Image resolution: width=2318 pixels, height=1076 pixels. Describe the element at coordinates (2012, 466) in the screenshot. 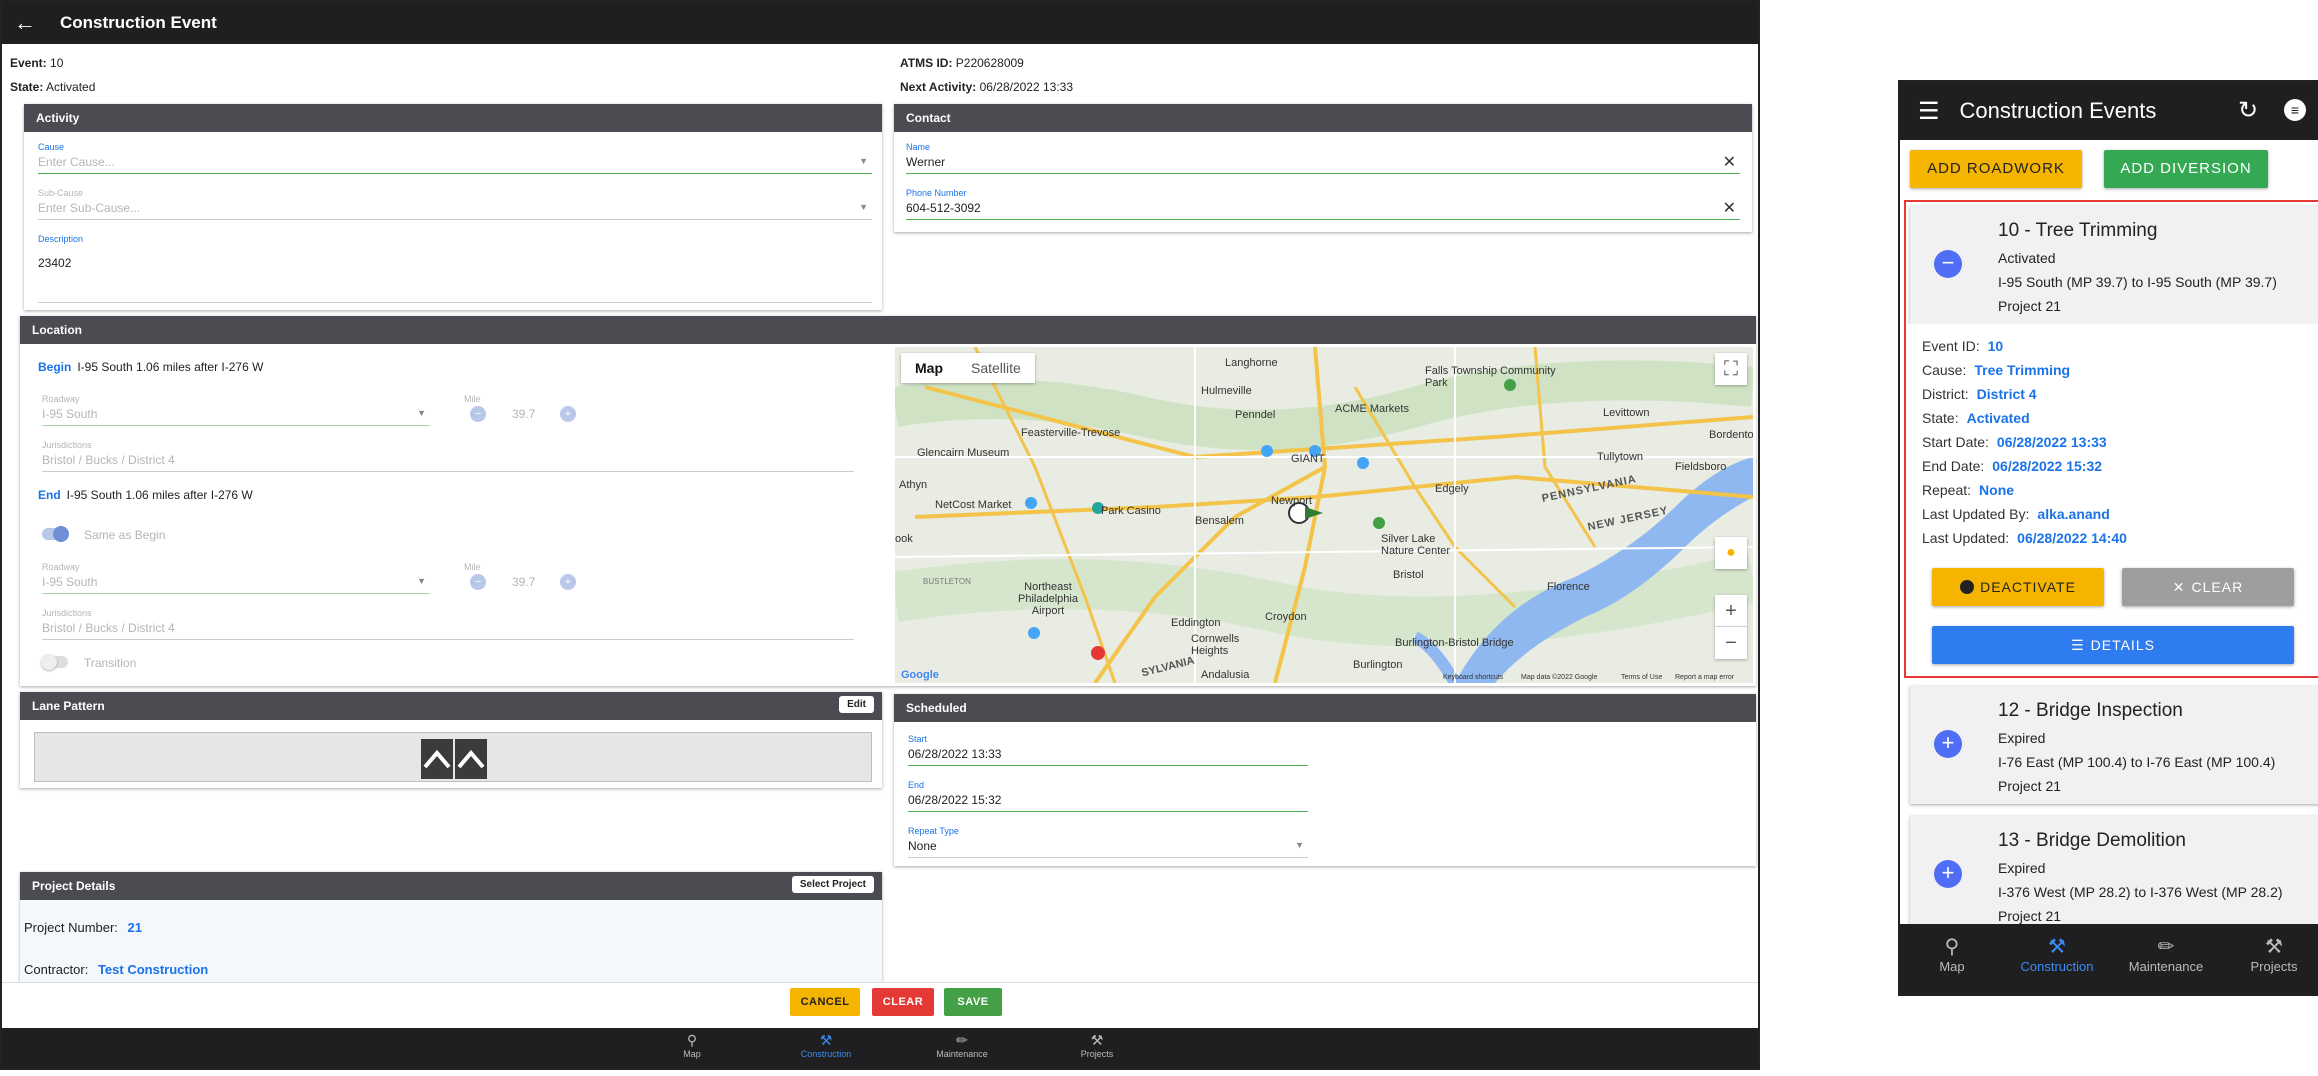

I see `detail-row: End Date: 06/28/2022 15:32` at that location.